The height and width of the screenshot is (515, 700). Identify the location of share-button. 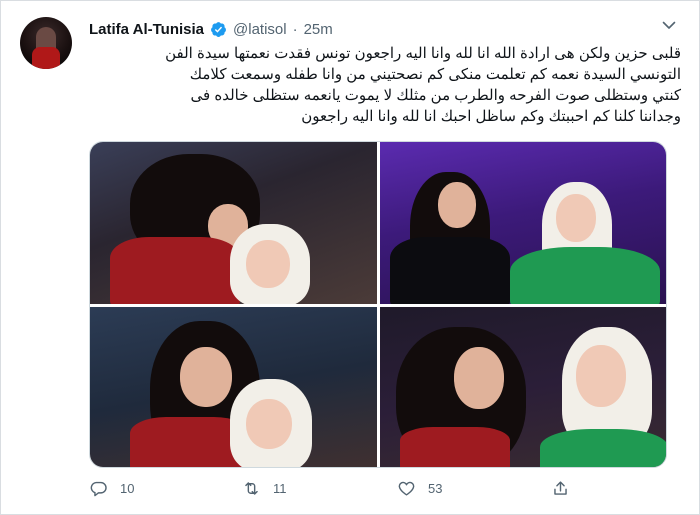
(560, 488).